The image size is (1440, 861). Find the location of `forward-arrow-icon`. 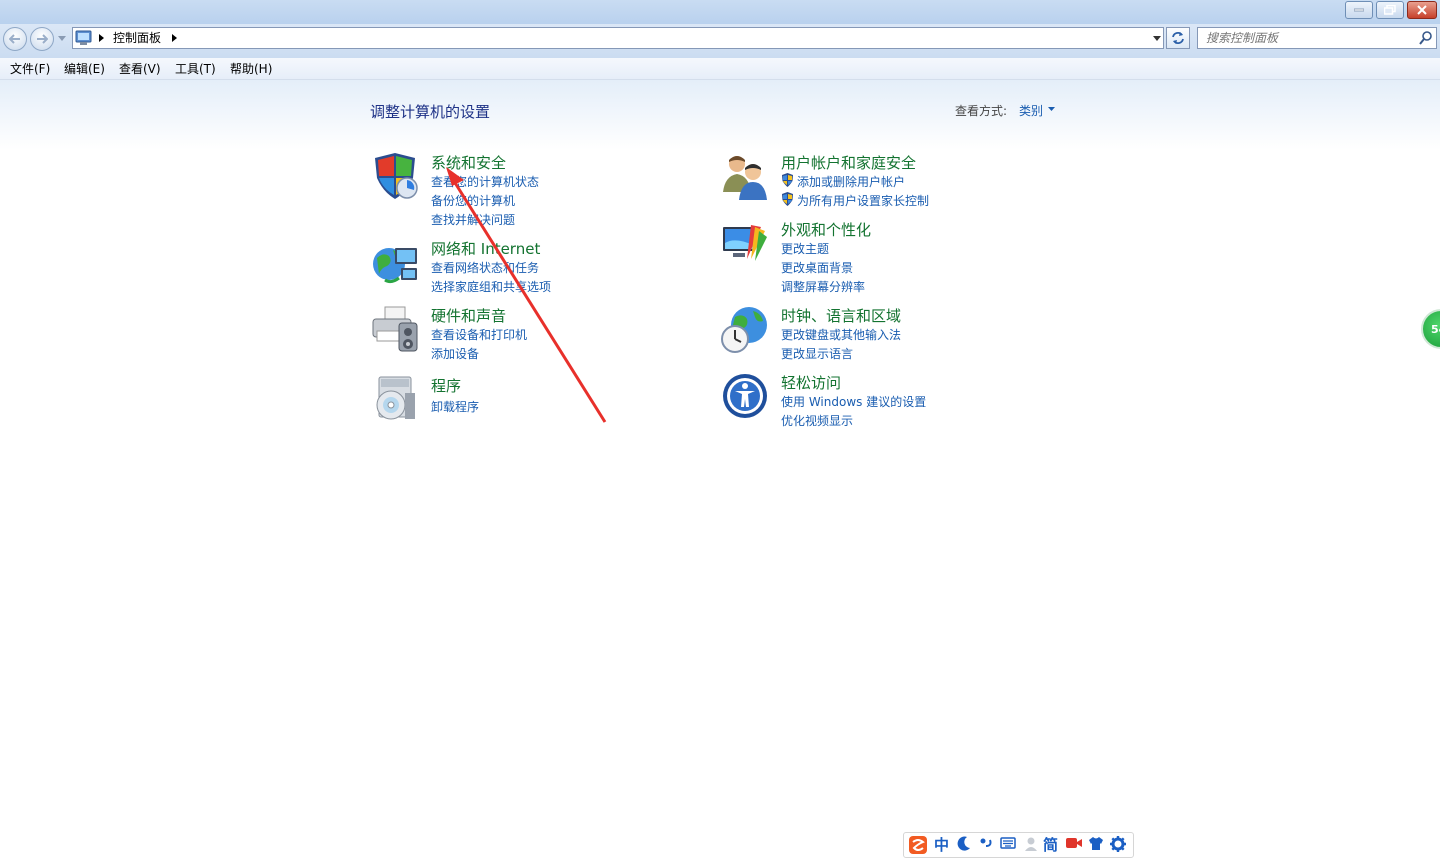

forward-arrow-icon is located at coordinates (42, 39).